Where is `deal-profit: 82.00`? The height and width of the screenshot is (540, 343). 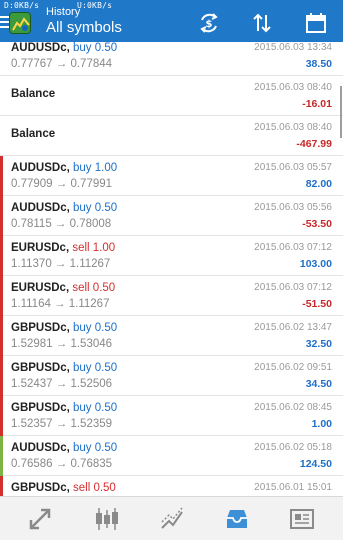 deal-profit: 82.00 is located at coordinates (318, 184).